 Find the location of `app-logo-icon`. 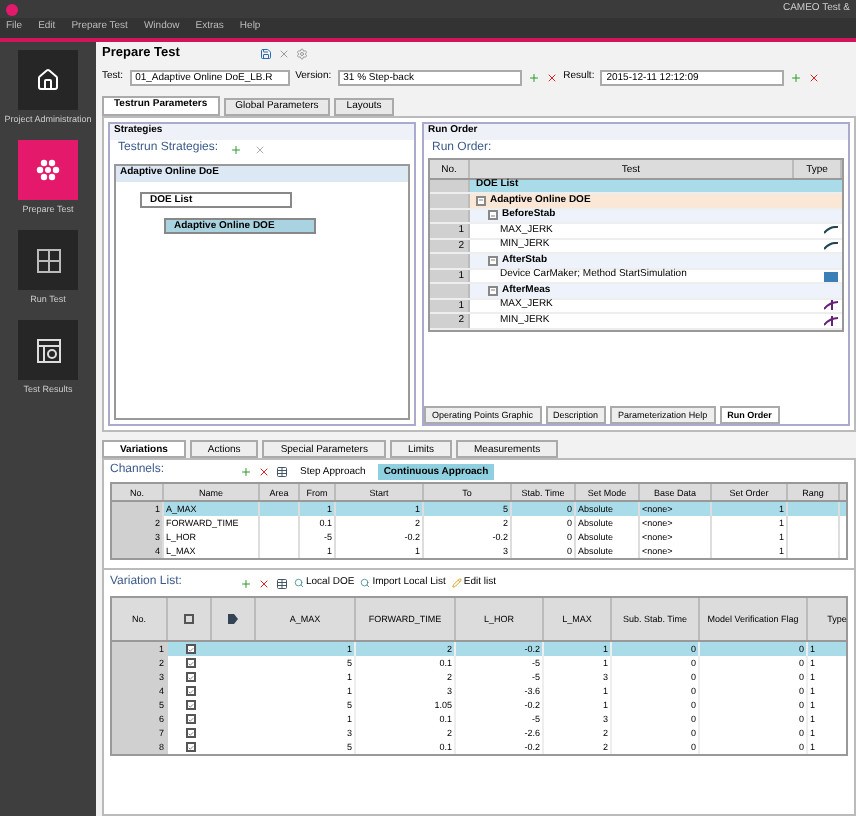

app-logo-icon is located at coordinates (12, 9).